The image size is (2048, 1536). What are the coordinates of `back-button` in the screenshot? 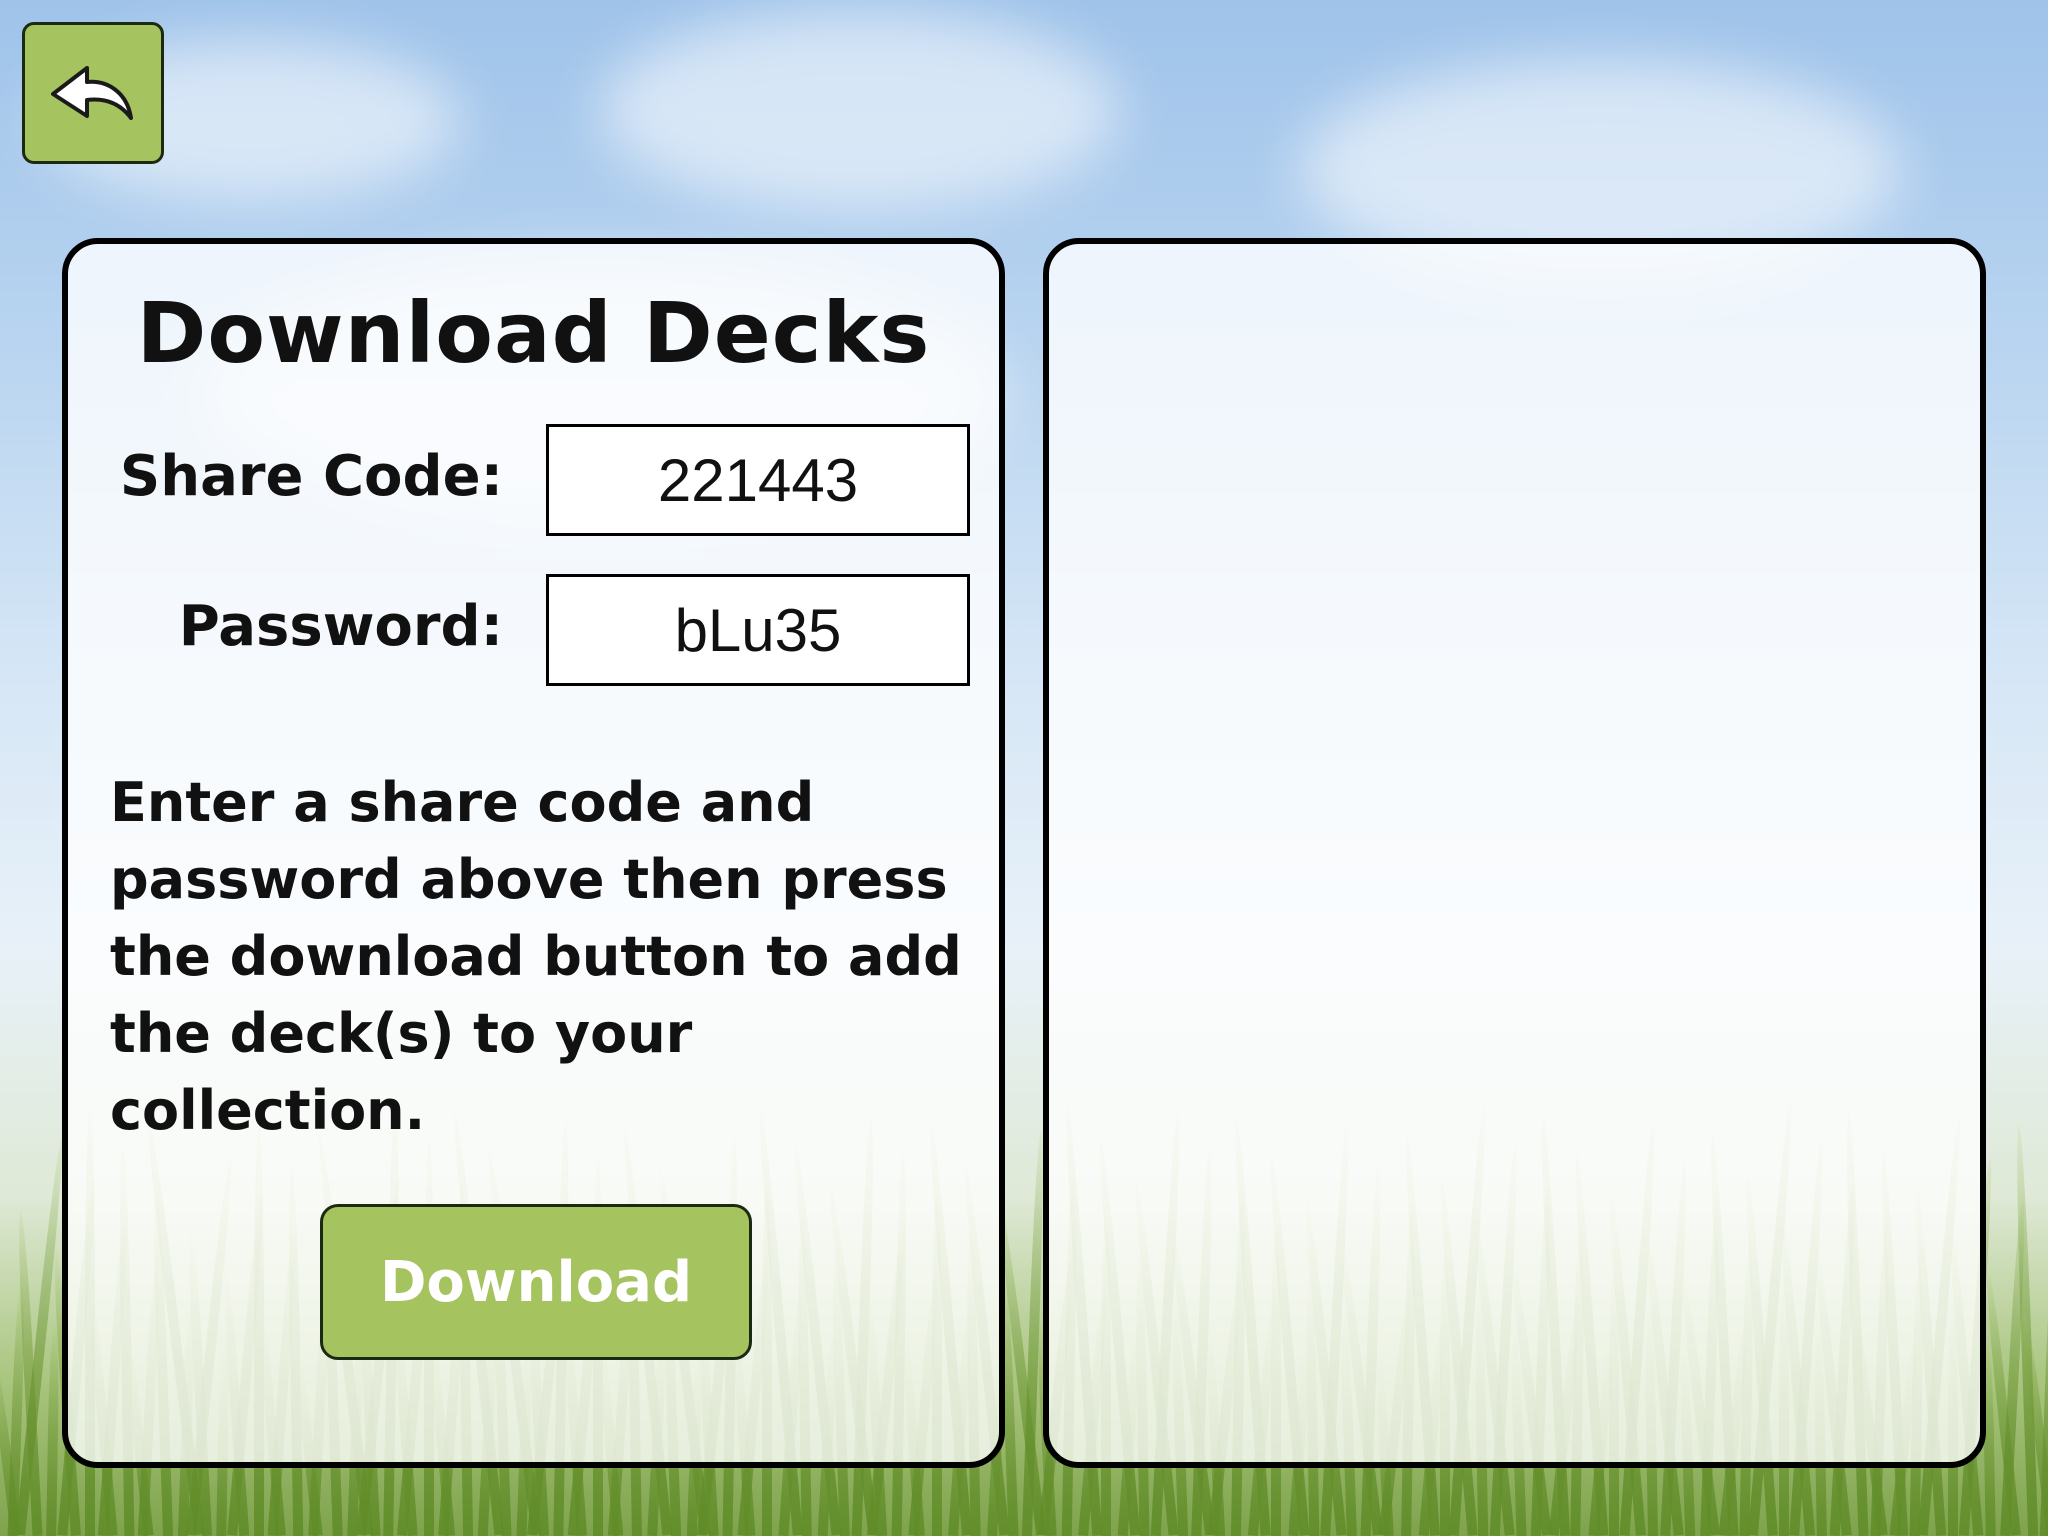 It's located at (93, 93).